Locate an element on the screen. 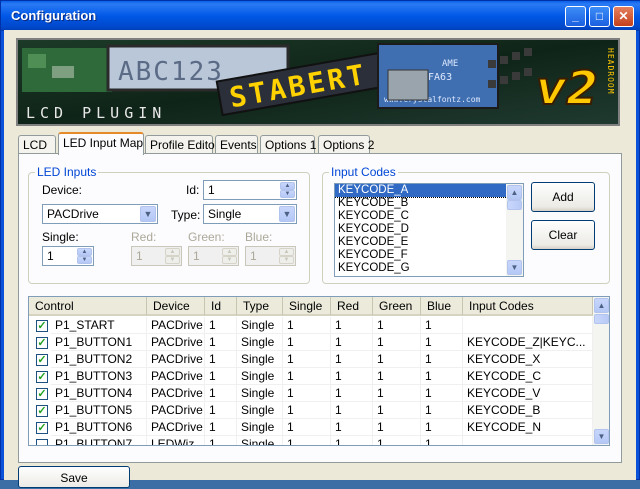 This screenshot has width=640, height=489. tab-options-1: Options 1 is located at coordinates (288, 145).